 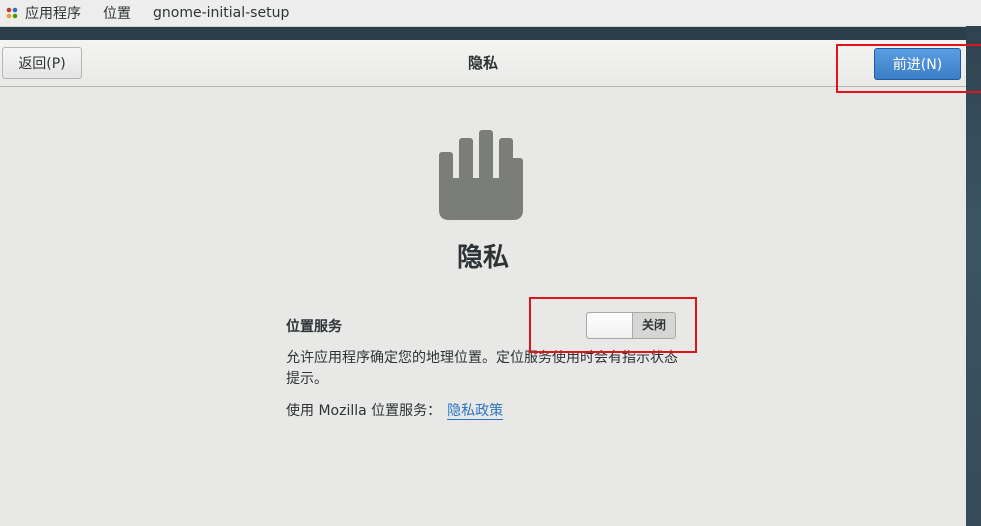 What do you see at coordinates (221, 13) in the screenshot?
I see `app-menu: gnome-initial-setup` at bounding box center [221, 13].